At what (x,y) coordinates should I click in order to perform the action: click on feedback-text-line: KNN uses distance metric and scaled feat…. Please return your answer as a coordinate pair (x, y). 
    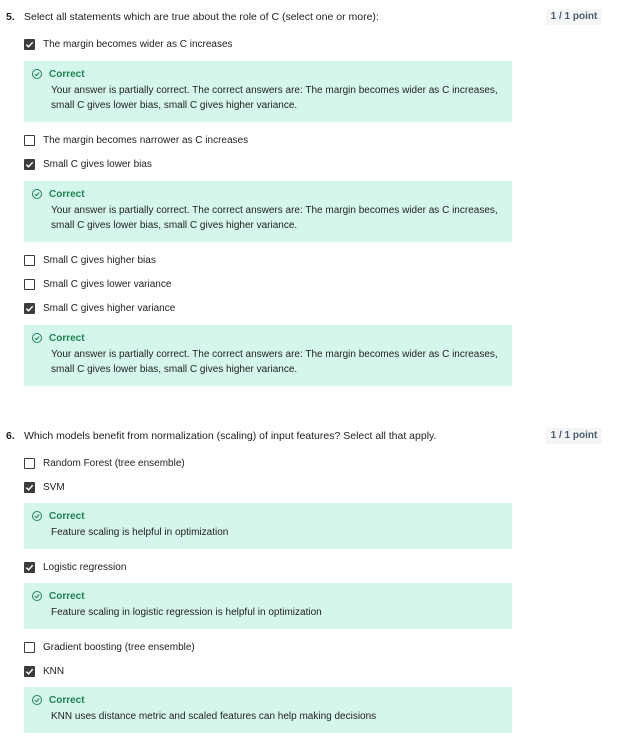
    Looking at the image, I should click on (214, 716).